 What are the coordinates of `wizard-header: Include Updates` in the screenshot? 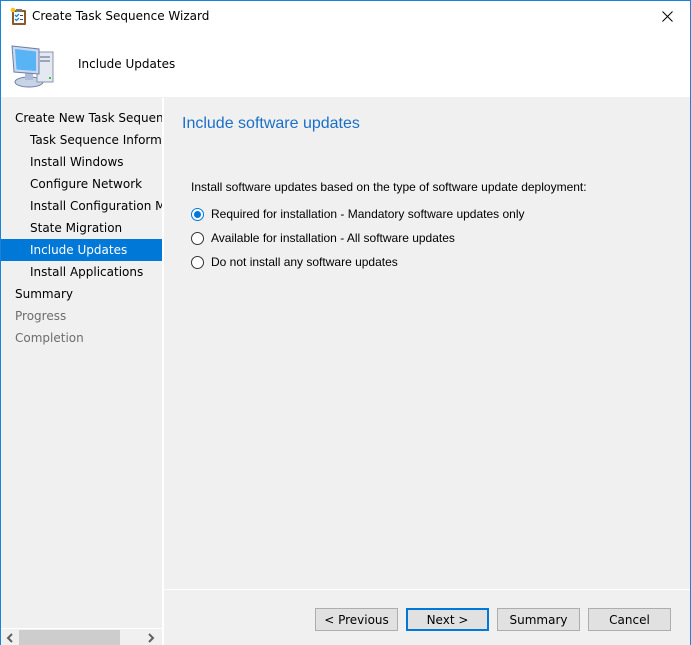 It's located at (345, 64).